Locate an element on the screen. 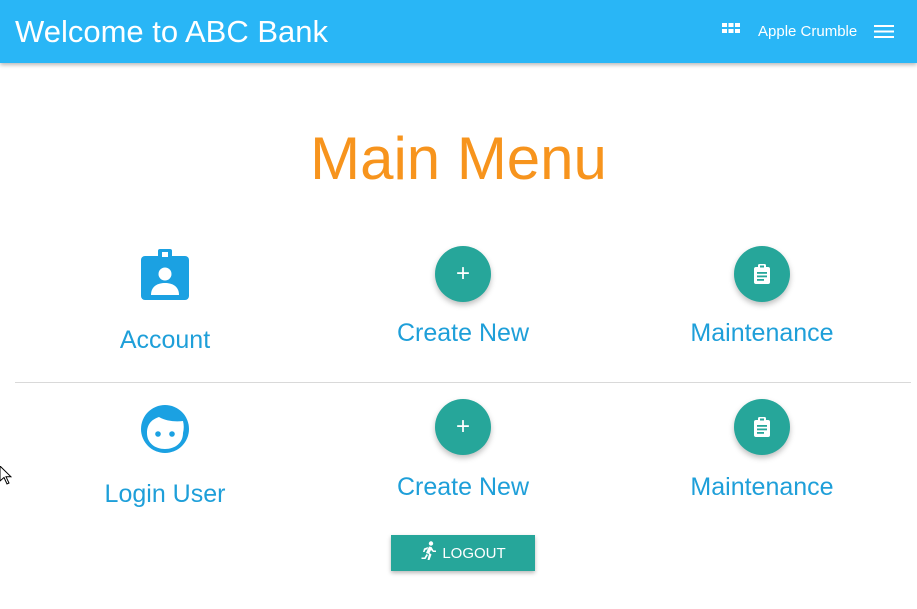 The height and width of the screenshot is (609, 917). user-name: Apple Crumble is located at coordinates (807, 32).